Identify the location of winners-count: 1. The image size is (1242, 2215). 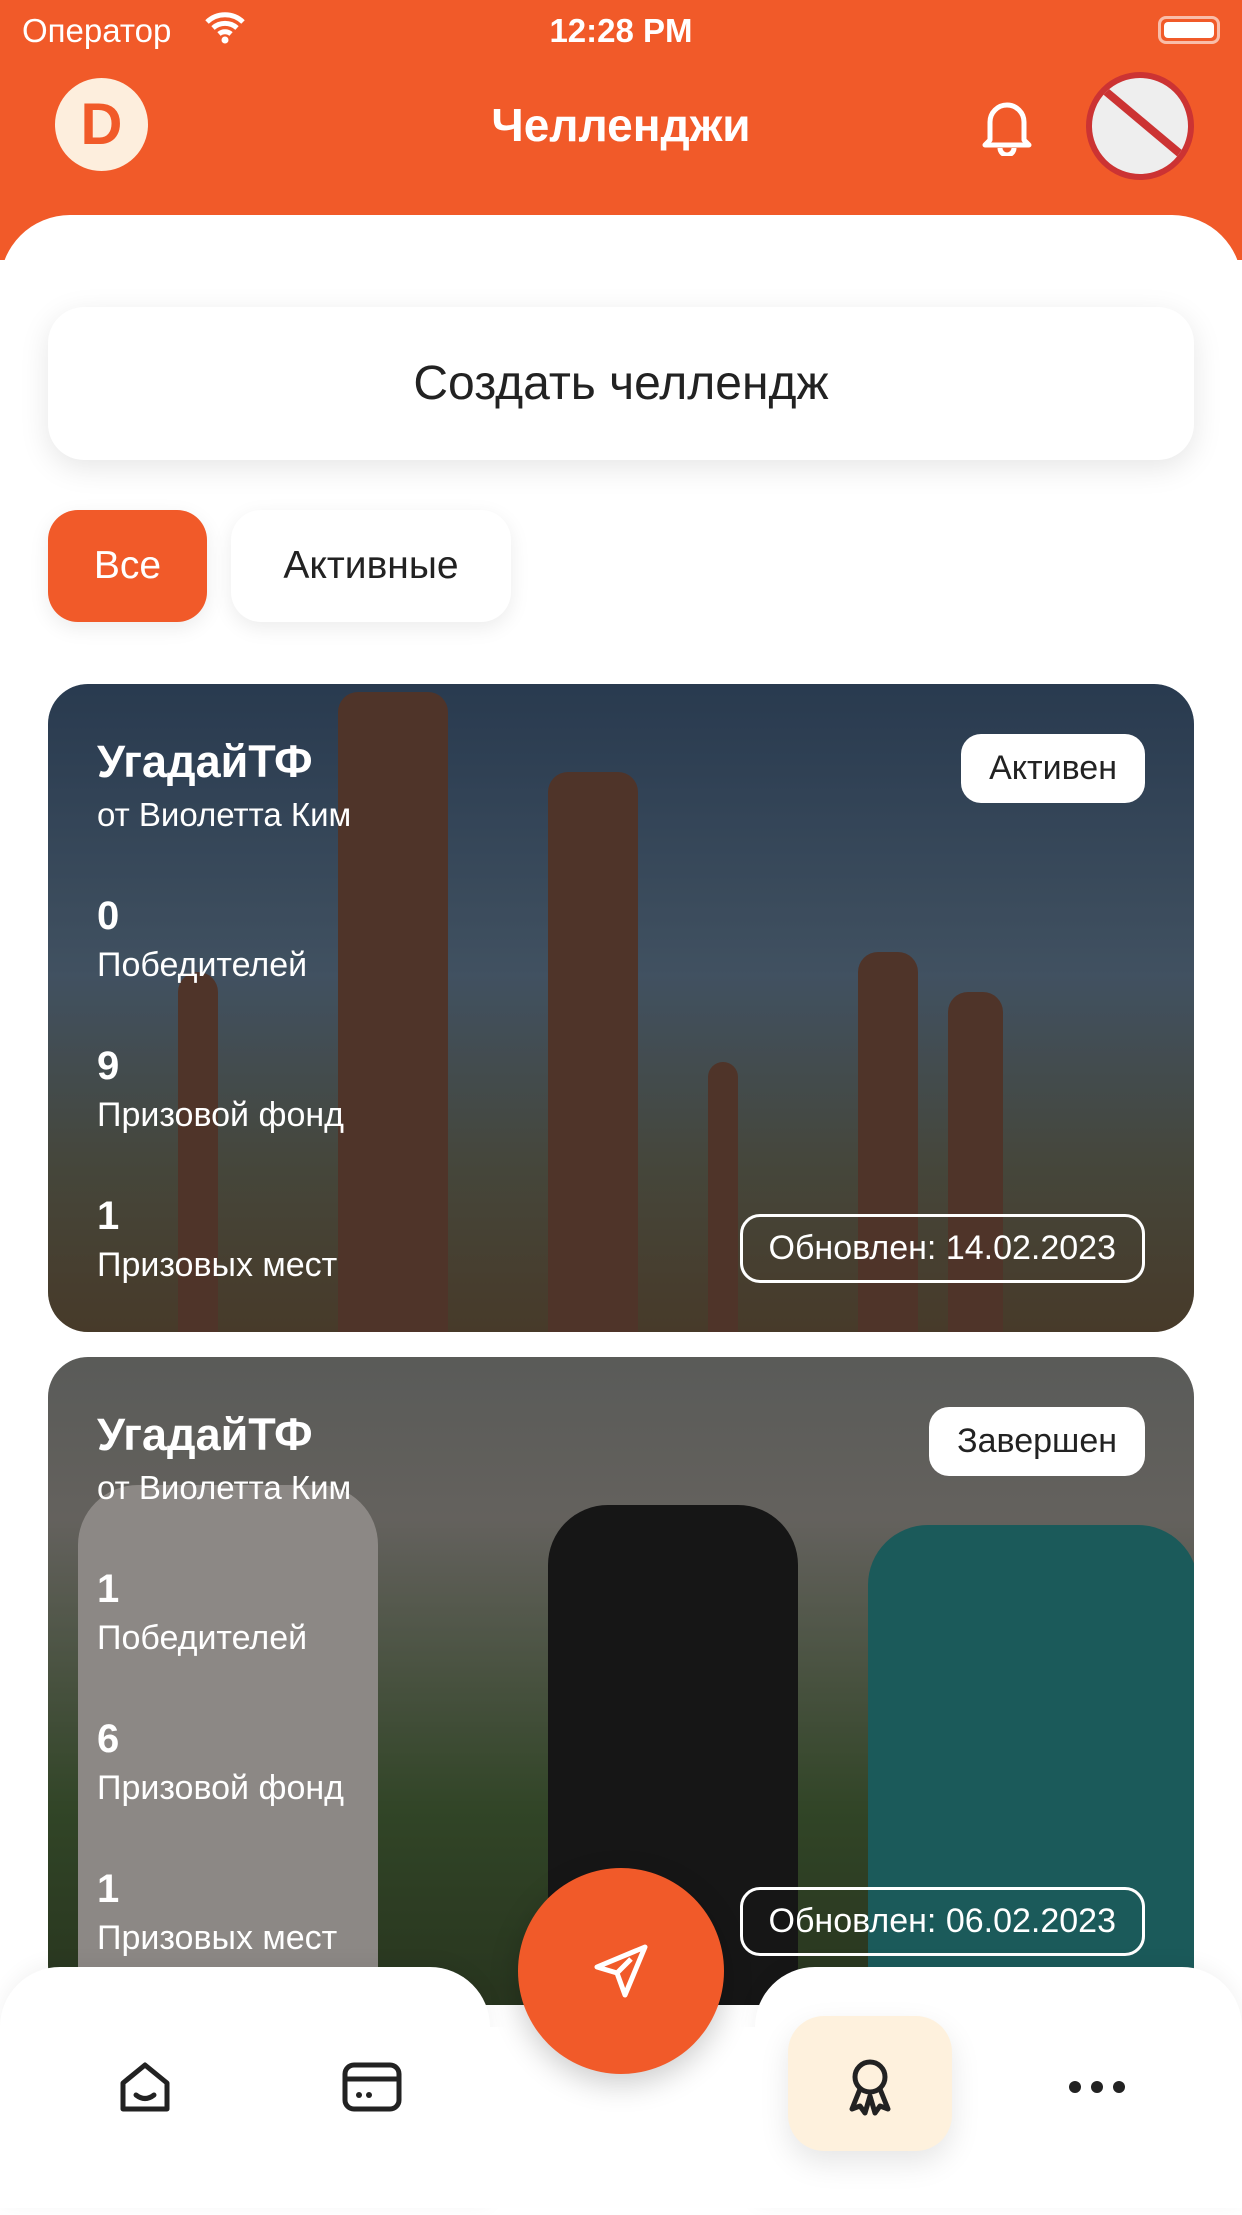
(108, 1589).